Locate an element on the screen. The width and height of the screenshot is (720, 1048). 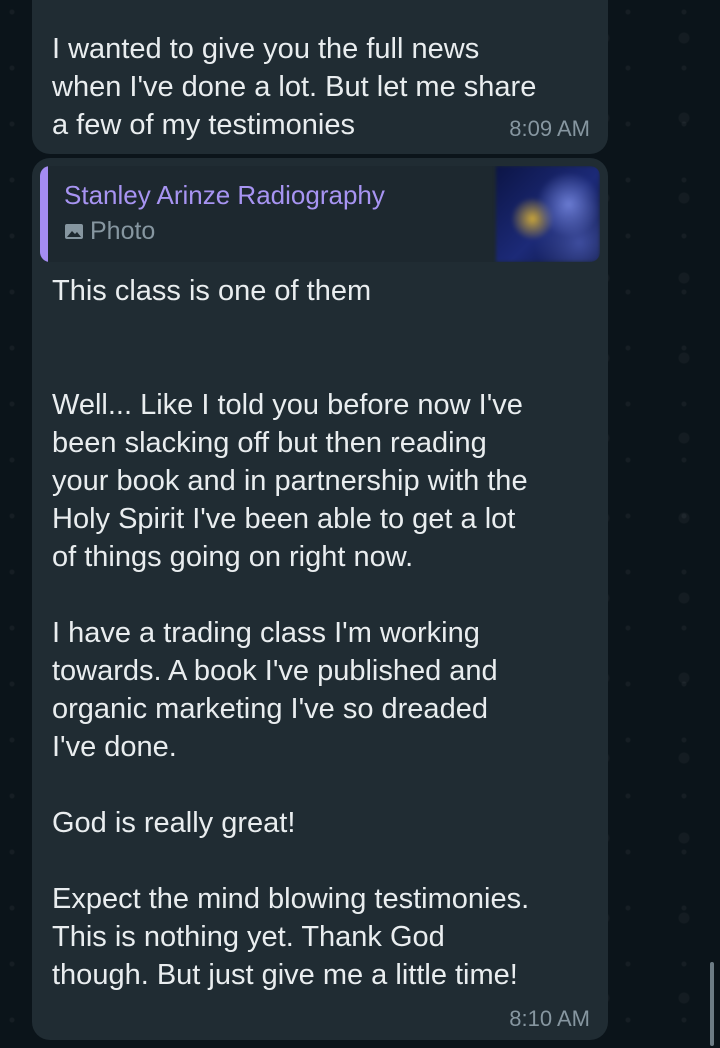
message-timestamp: 8:09 AM is located at coordinates (549, 128).